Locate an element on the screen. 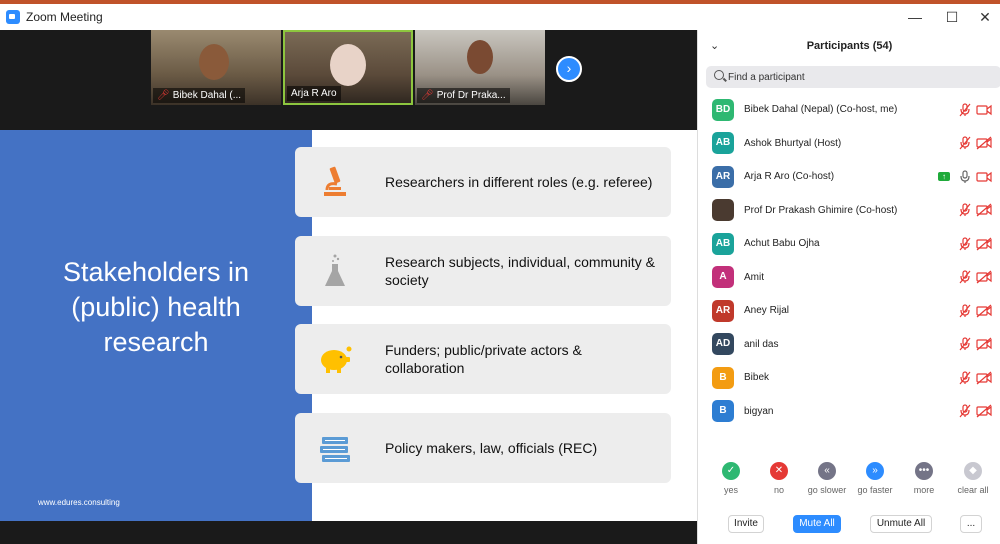 This screenshot has width=1000, height=544. participant-row: AR Aney Rijal is located at coordinates (849, 310).